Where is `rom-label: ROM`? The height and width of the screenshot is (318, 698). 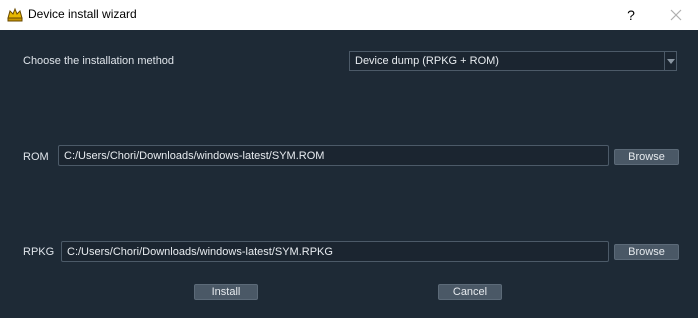 rom-label: ROM is located at coordinates (36, 157).